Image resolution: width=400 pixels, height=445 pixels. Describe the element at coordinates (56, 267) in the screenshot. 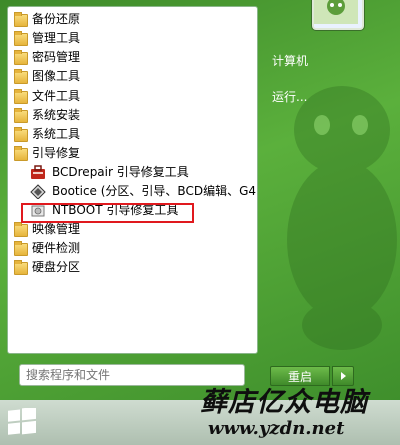

I see `folder-label: 硬盘分区` at that location.